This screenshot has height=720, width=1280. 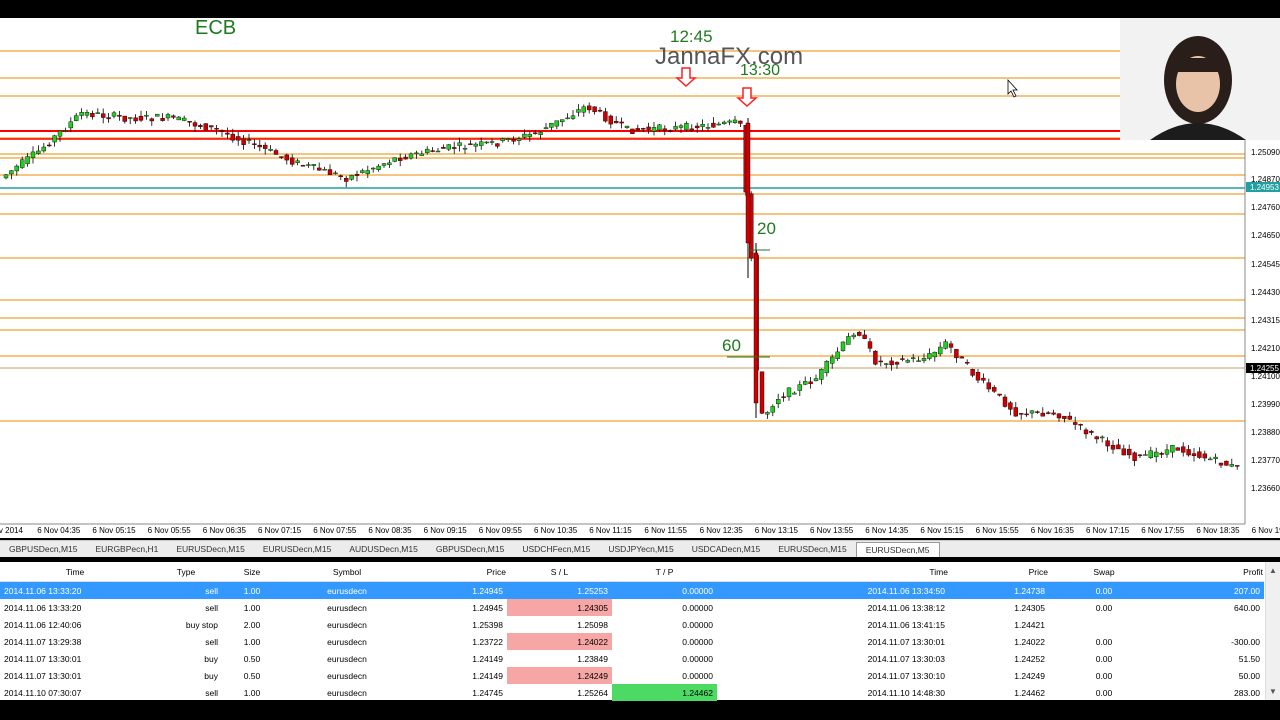 What do you see at coordinates (211, 658) in the screenshot?
I see `cell-type: buy` at bounding box center [211, 658].